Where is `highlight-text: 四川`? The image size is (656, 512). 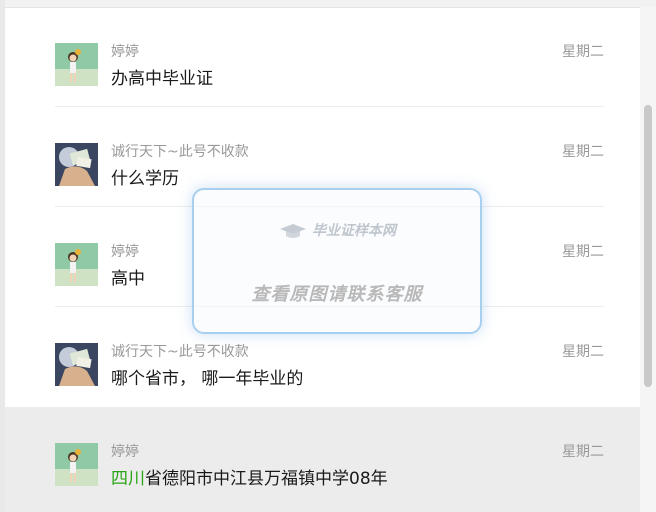 highlight-text: 四川 is located at coordinates (128, 479).